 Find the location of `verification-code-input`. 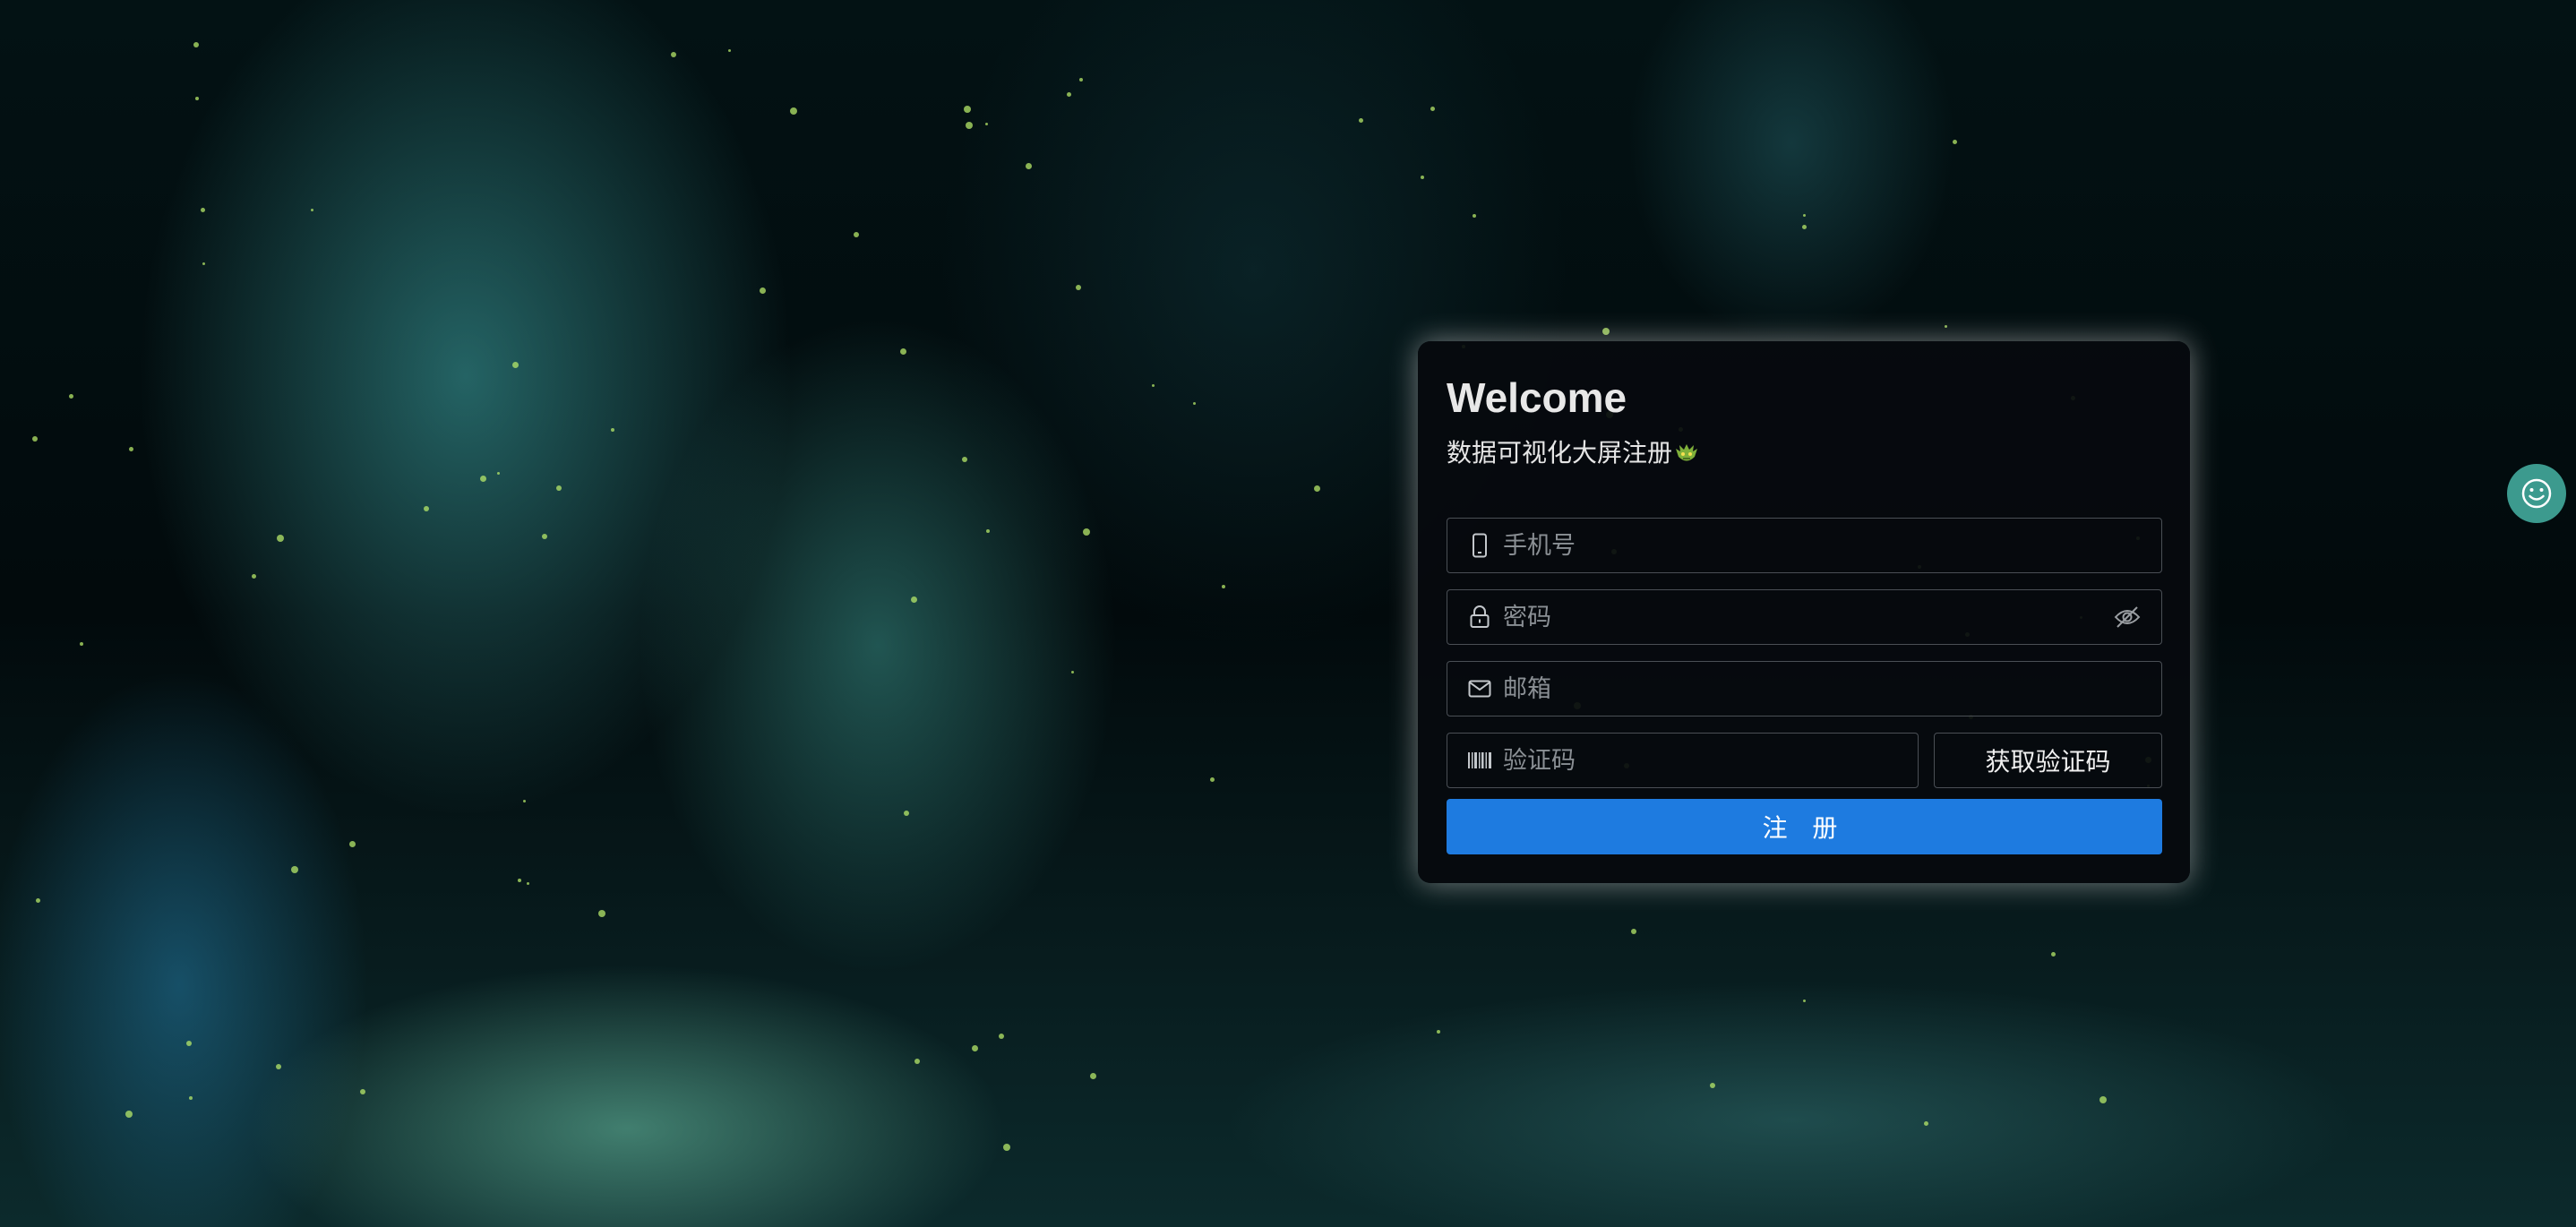

verification-code-input is located at coordinates (1709, 760).